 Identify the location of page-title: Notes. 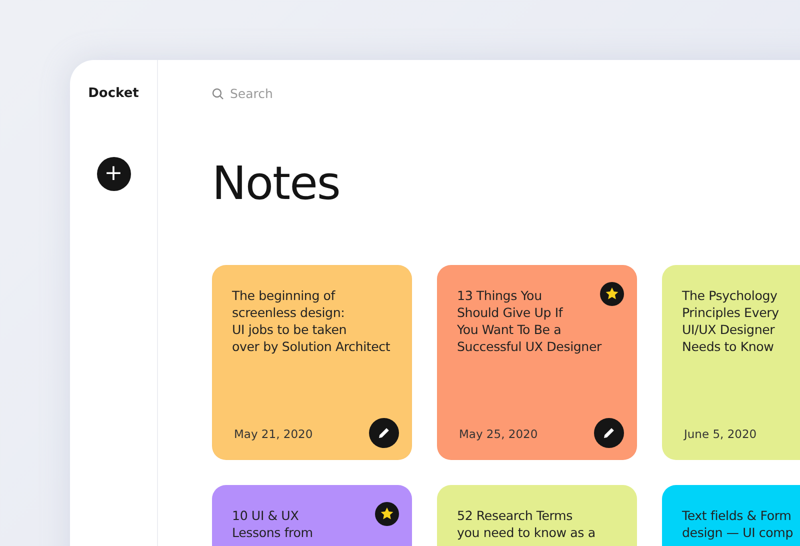
(276, 183).